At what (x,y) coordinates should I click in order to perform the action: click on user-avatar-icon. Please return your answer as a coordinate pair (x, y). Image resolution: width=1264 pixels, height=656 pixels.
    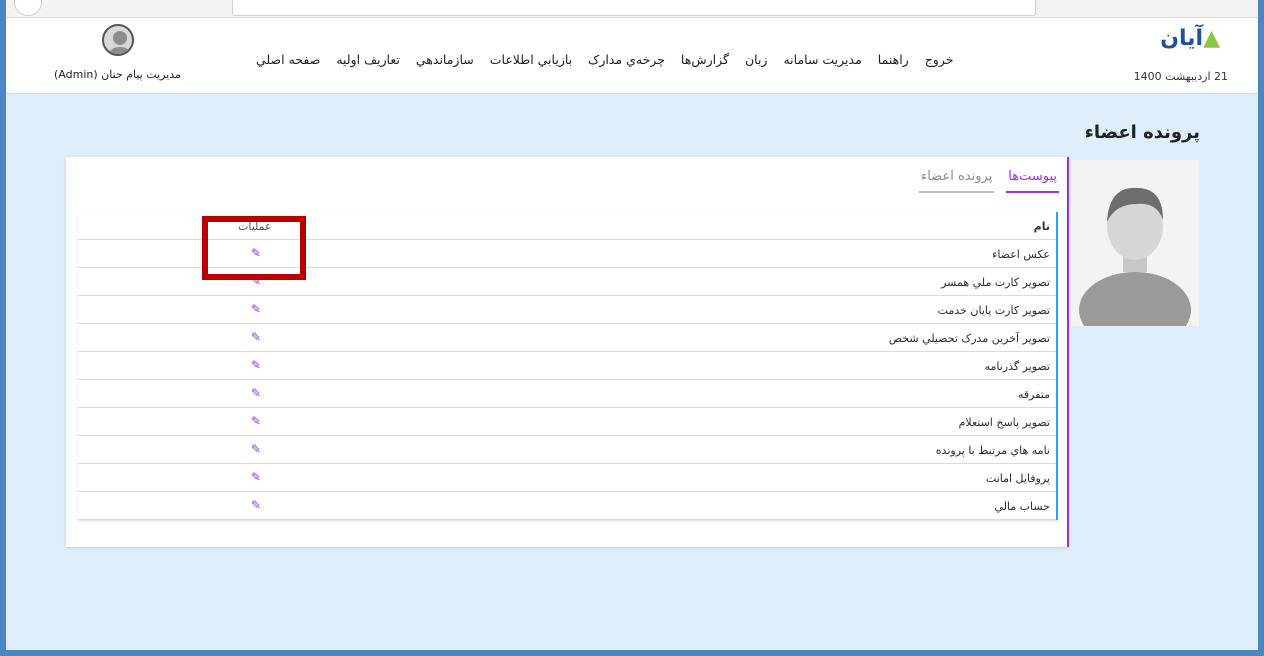
    Looking at the image, I should click on (118, 40).